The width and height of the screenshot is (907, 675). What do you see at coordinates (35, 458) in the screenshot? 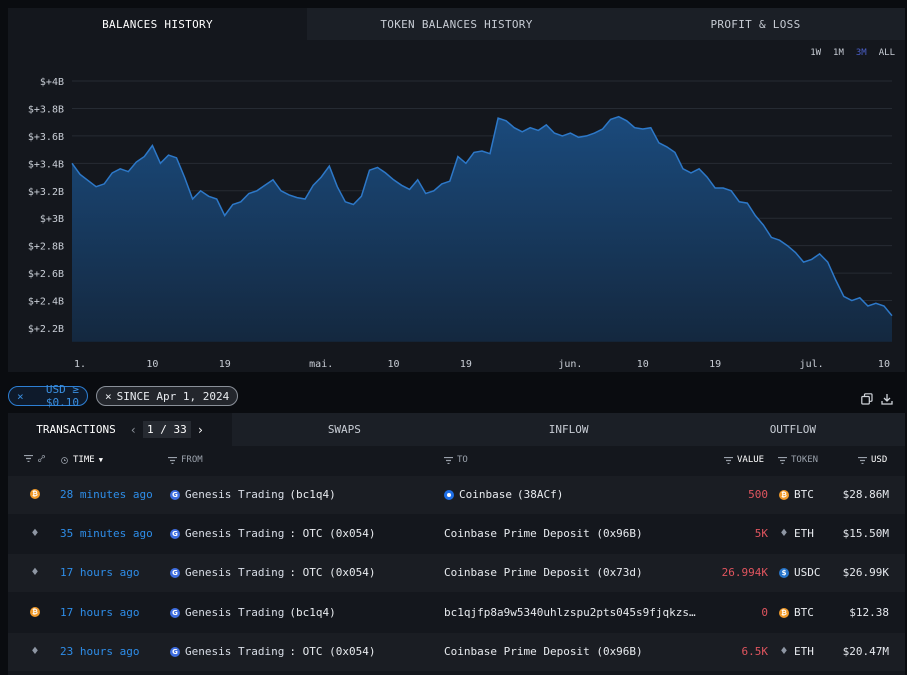
I see `filter-token-icon` at bounding box center [35, 458].